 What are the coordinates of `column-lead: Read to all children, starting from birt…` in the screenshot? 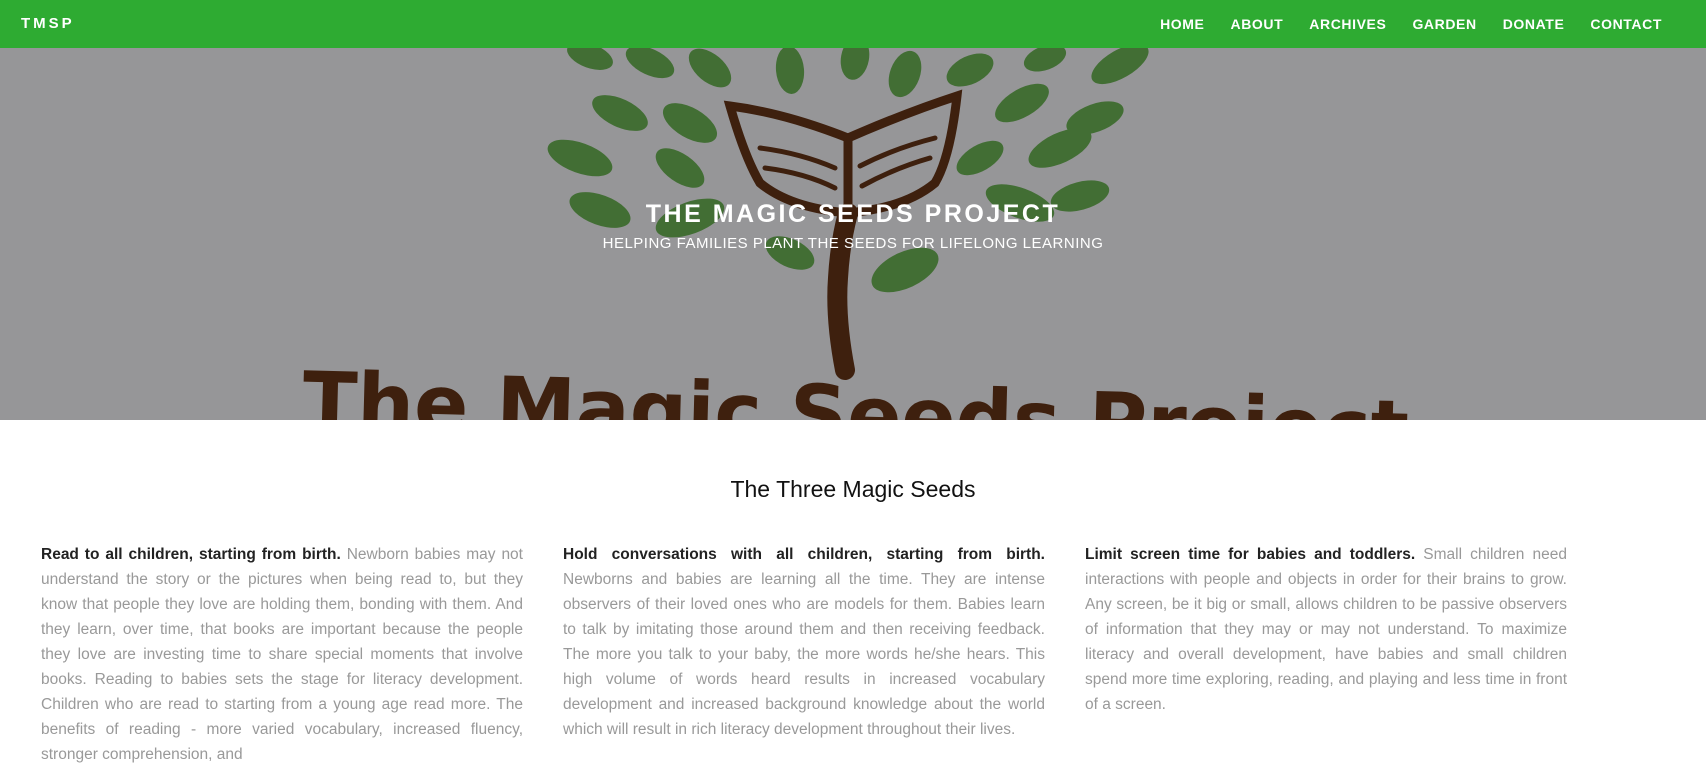 It's located at (194, 554).